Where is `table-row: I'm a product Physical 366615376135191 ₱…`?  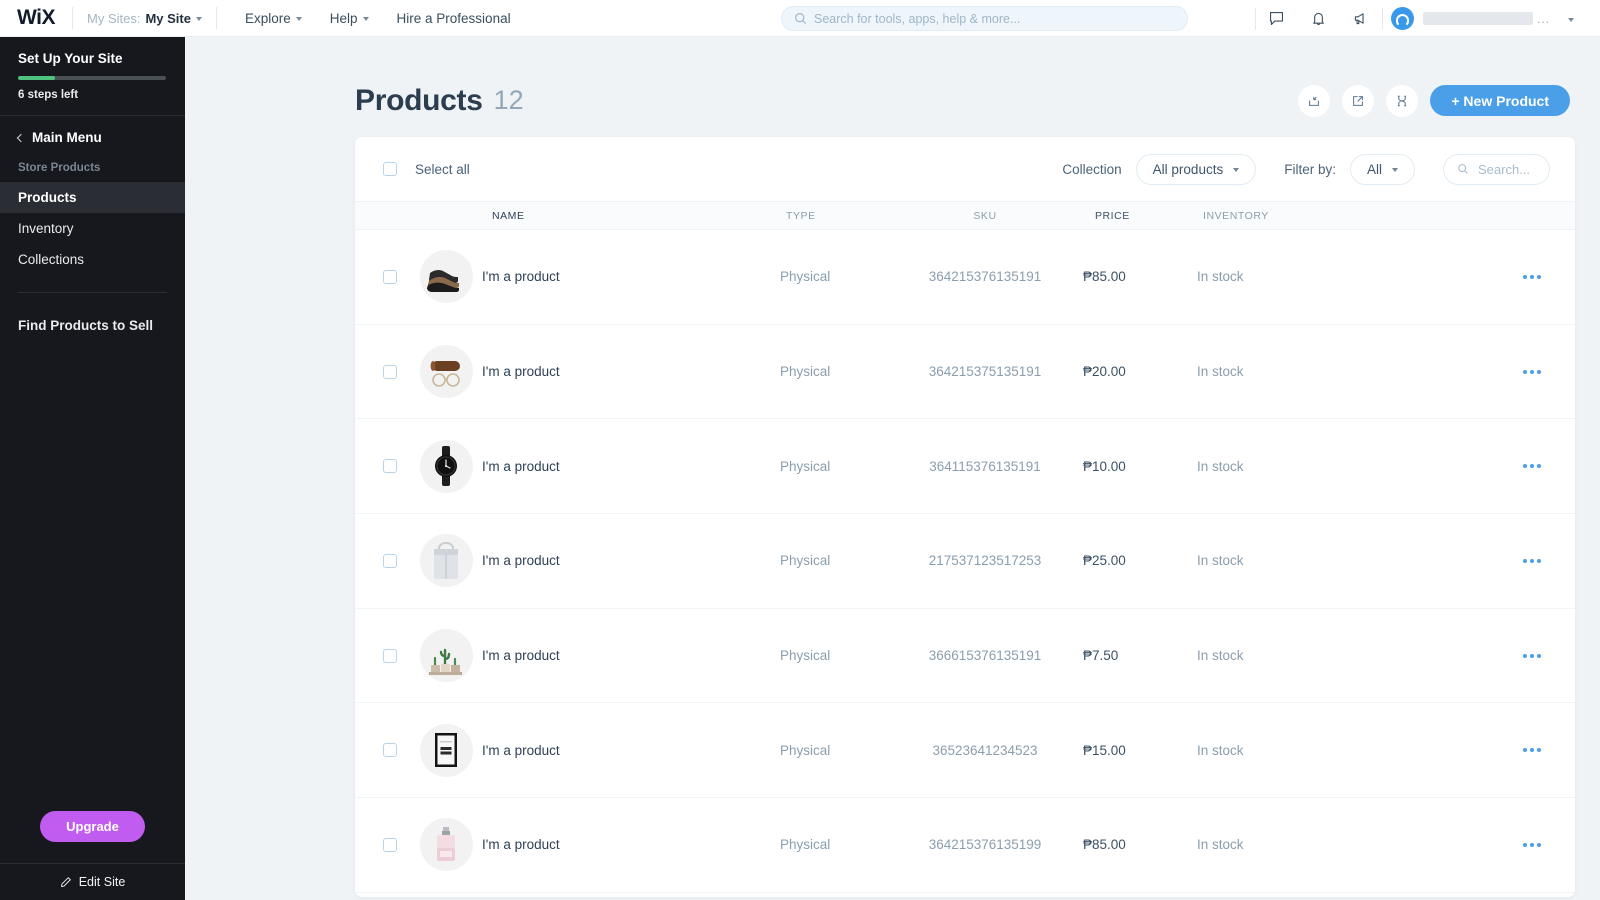
table-row: I'm a product Physical 366615376135191 ₱… is located at coordinates (965, 656).